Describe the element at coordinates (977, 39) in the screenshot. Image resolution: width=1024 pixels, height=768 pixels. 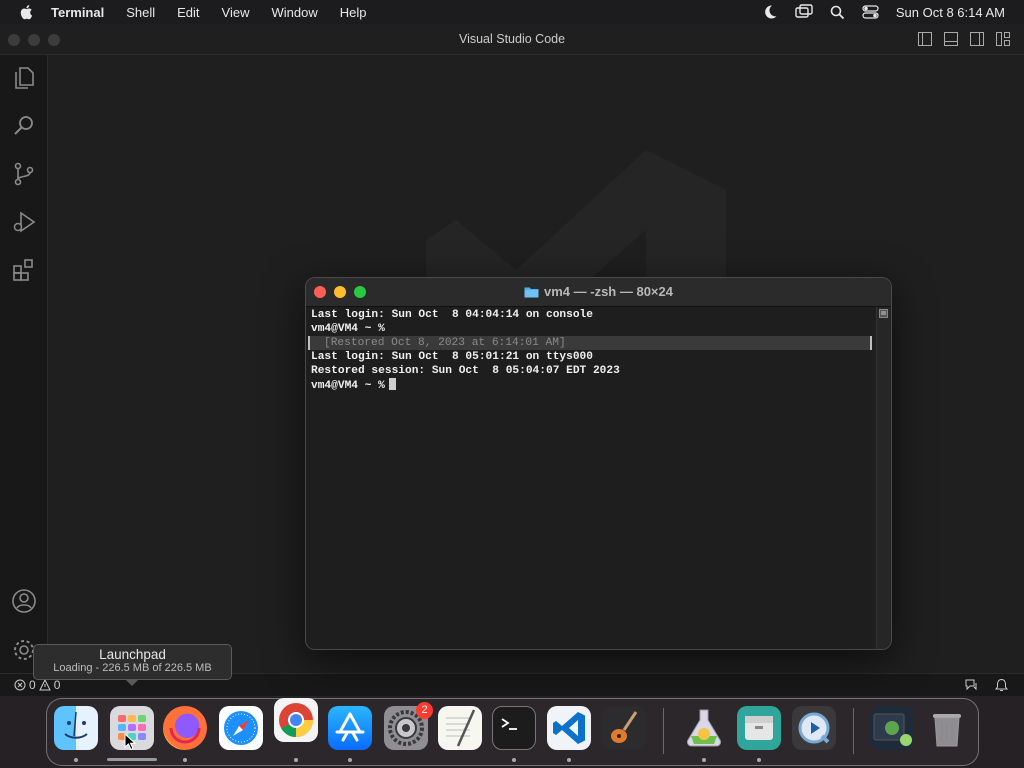
I see `toggle-secondary-sidebar-icon` at that location.